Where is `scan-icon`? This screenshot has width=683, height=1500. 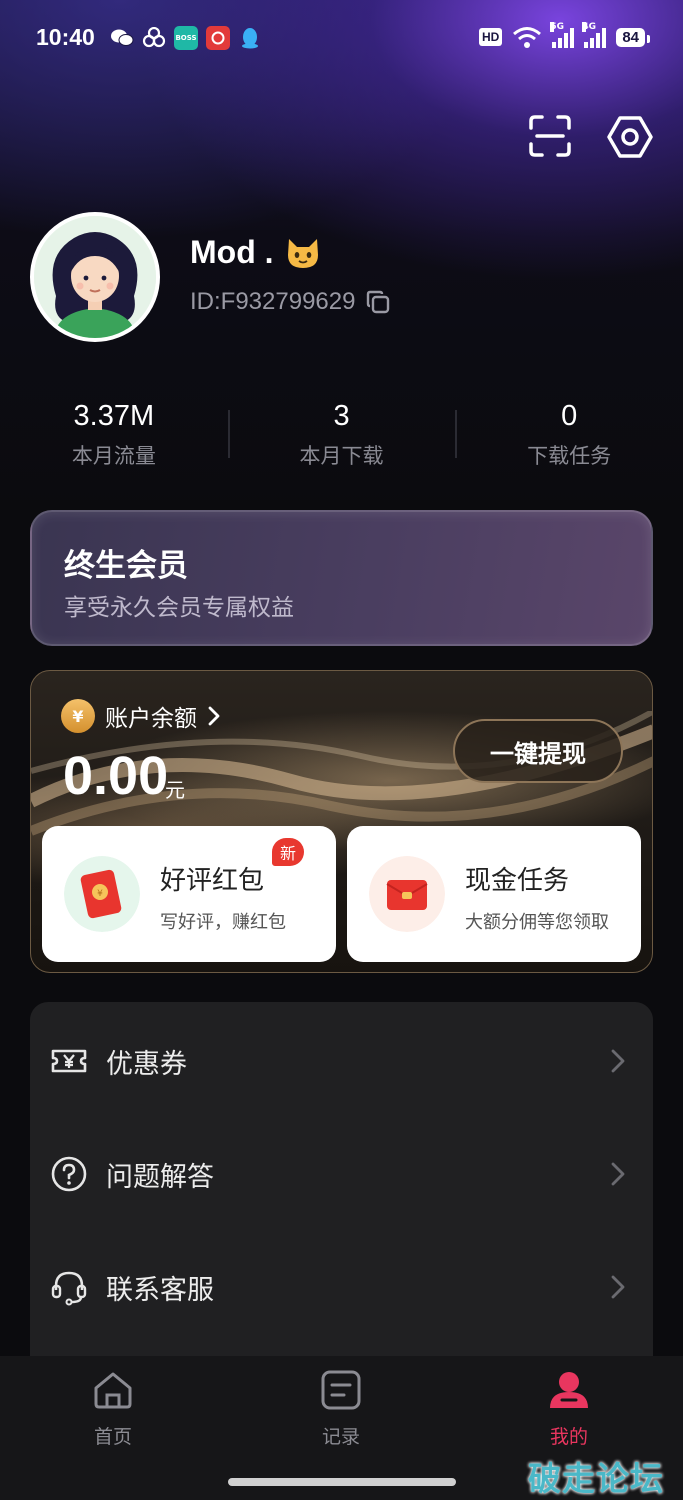 scan-icon is located at coordinates (550, 136).